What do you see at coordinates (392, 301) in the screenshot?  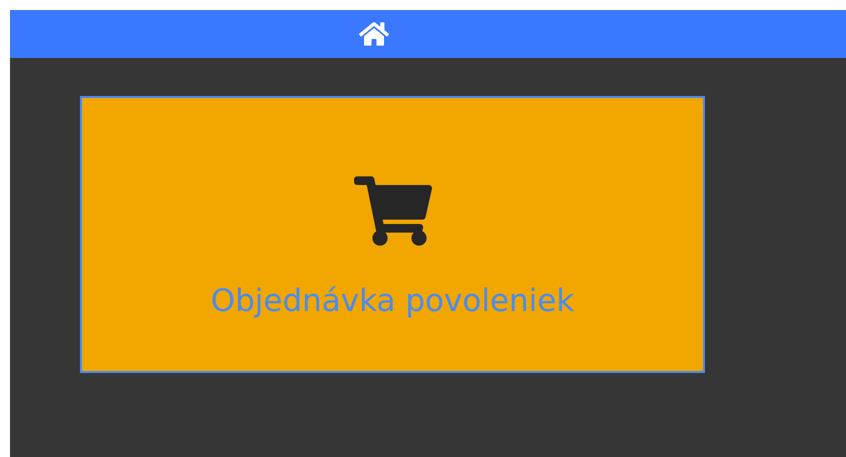 I see `tile-label: Objednávka povoleniek` at bounding box center [392, 301].